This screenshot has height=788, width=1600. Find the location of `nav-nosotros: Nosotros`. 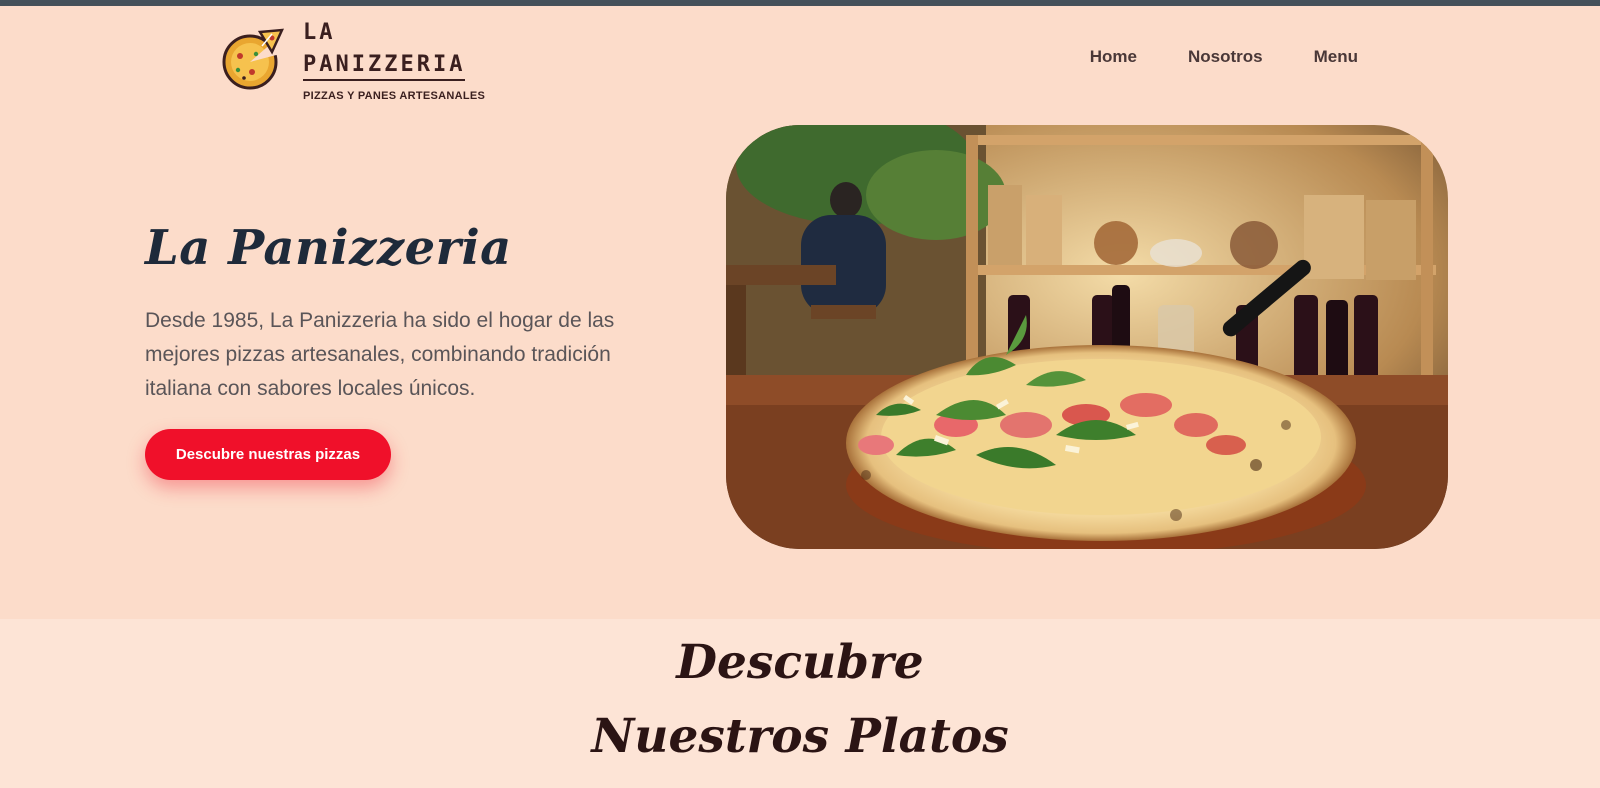

nav-nosotros: Nosotros is located at coordinates (1225, 57).